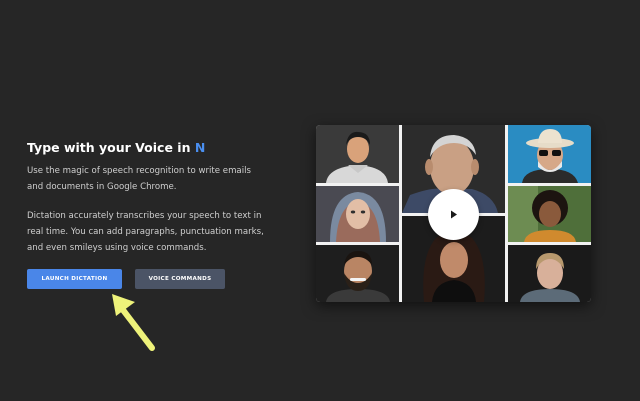  What do you see at coordinates (200, 147) in the screenshot?
I see `headline-accent: N` at bounding box center [200, 147].